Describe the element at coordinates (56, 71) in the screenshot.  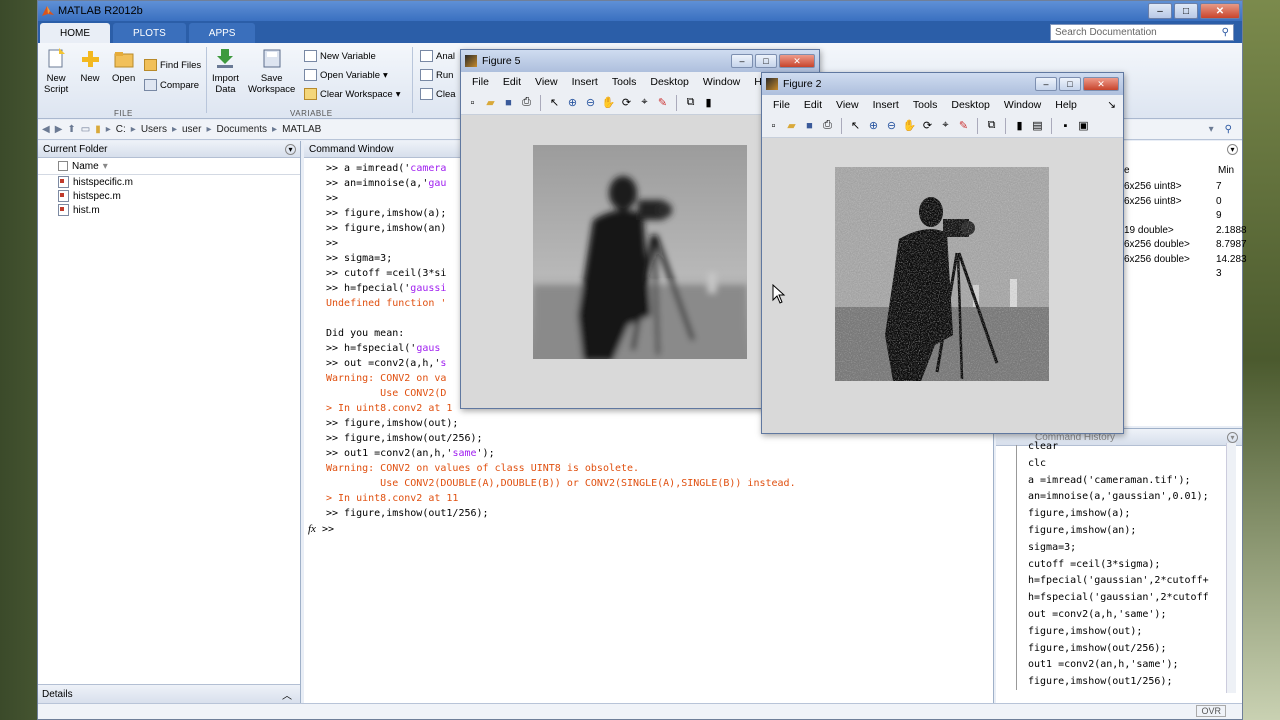
I see `new-script-button: New Script` at that location.